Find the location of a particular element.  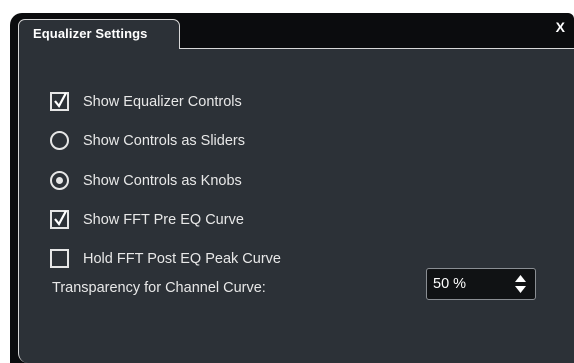

radio-selected-dot is located at coordinates (59, 180).